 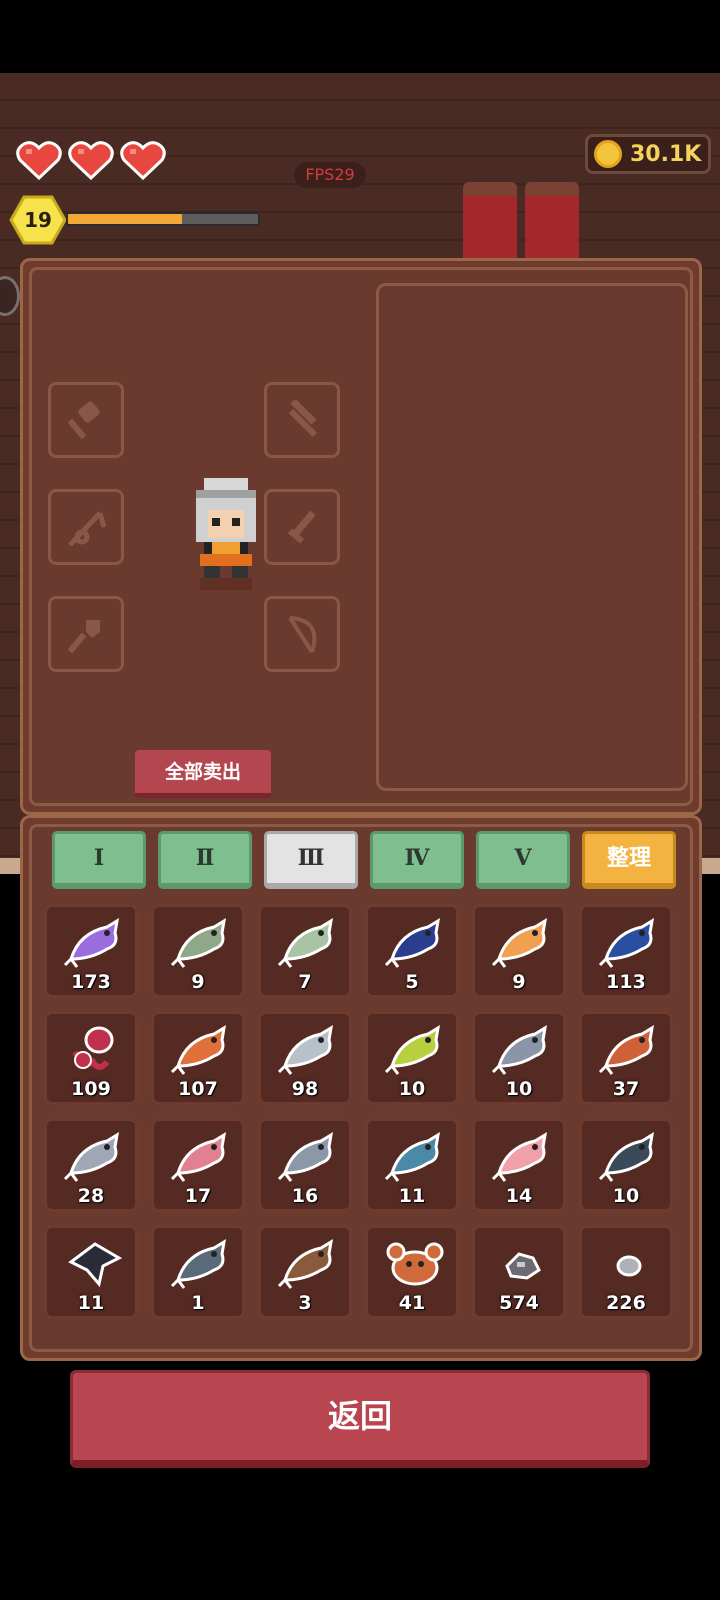 I want to click on crab-icon, so click(x=415, y=1264).